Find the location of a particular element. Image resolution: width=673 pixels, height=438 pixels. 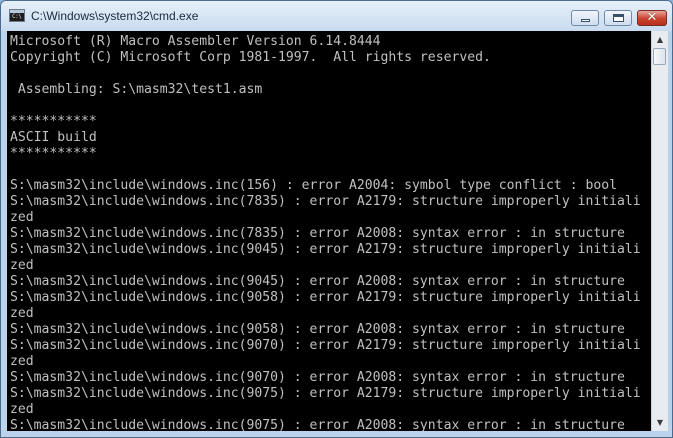

close-icon: ✕ is located at coordinates (652, 17).